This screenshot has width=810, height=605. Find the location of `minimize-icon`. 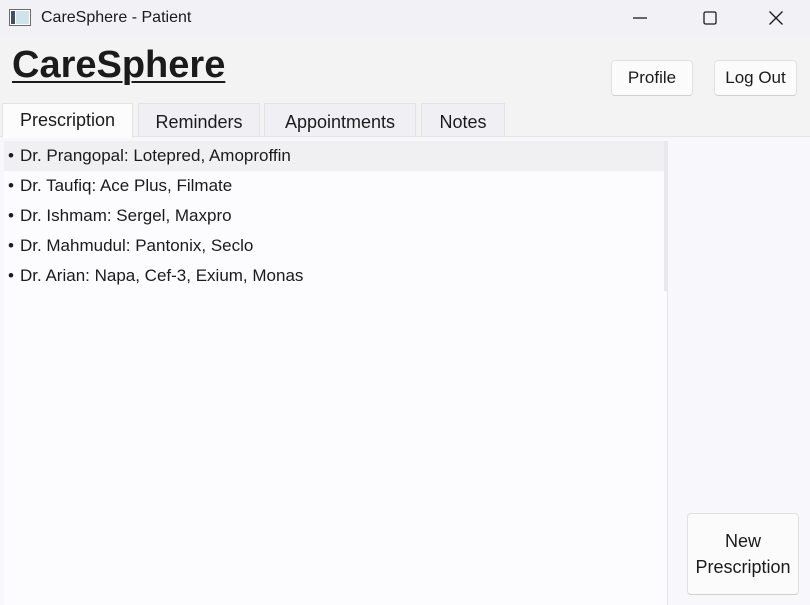

minimize-icon is located at coordinates (640, 18).